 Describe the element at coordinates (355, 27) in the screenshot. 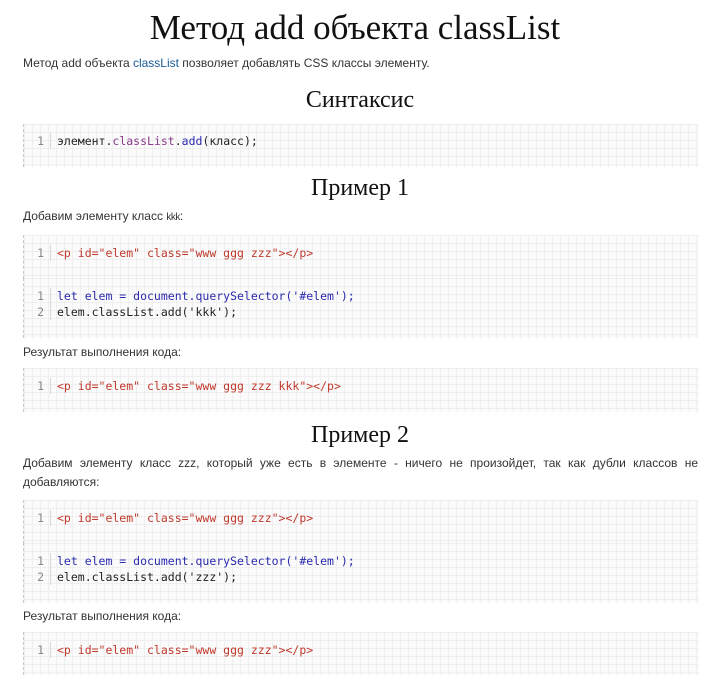

I see `page-title: Метод add объекта classList` at that location.